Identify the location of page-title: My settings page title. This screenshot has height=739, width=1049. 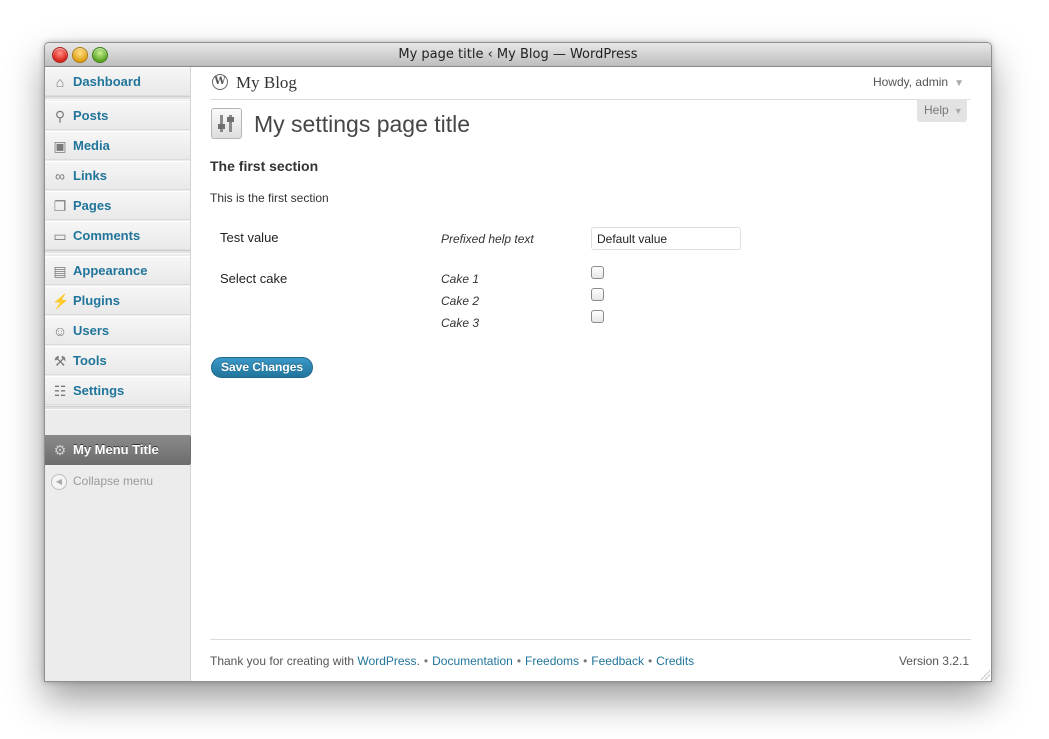
(362, 124).